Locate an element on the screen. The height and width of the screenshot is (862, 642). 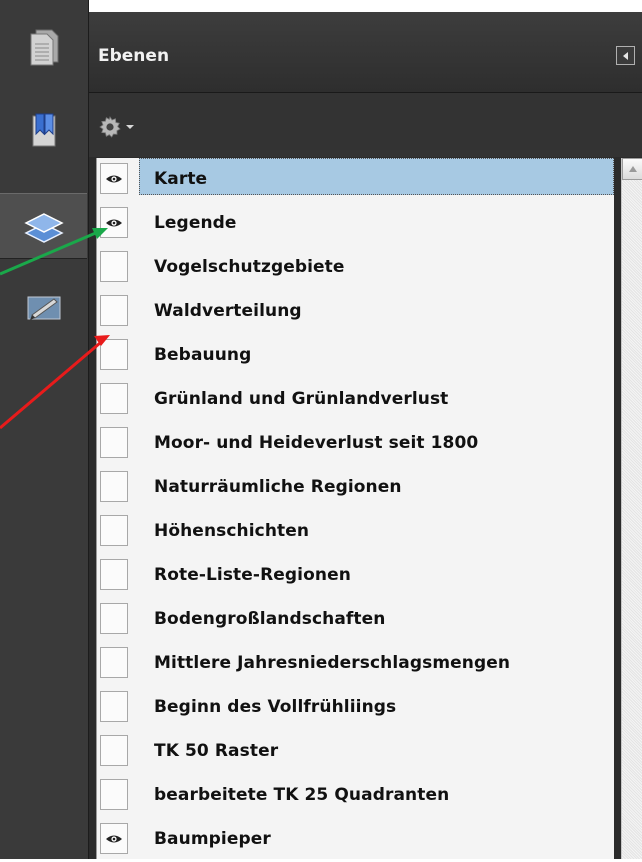
triangle-up-icon is located at coordinates (632, 169).